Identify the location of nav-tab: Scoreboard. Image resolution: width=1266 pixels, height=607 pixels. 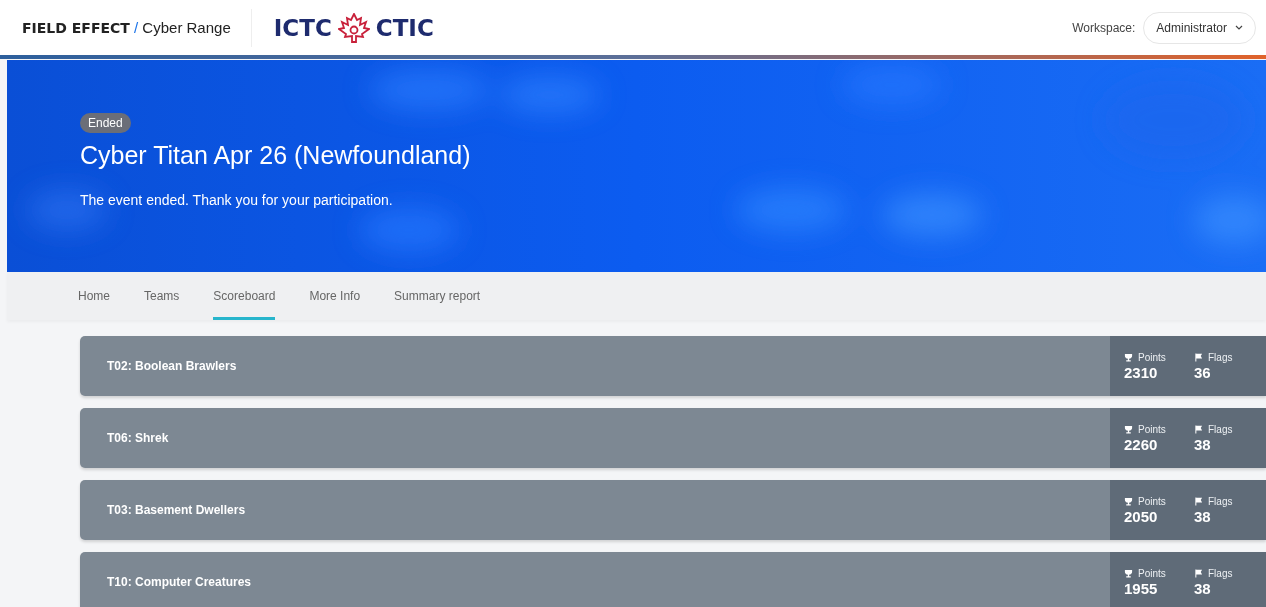
(244, 296).